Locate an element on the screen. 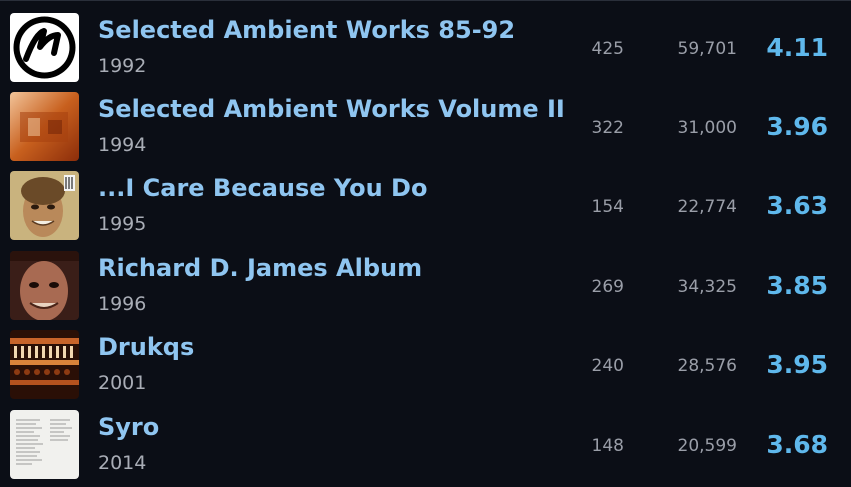  album-year: 2001 is located at coordinates (122, 383).